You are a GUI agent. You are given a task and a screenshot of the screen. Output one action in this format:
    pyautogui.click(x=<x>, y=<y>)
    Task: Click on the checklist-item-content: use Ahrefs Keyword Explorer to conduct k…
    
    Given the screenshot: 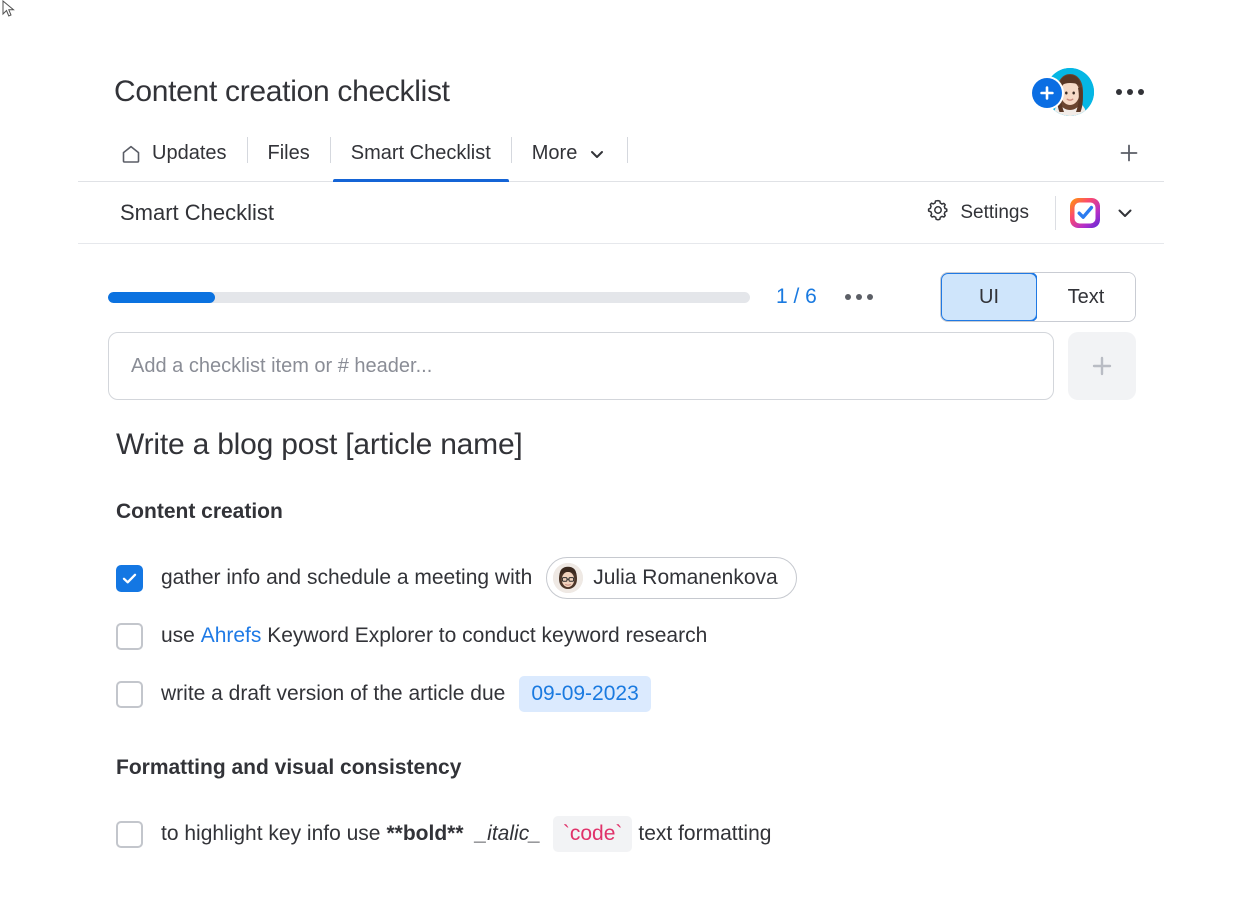 What is the action you would take?
    pyautogui.click(x=434, y=636)
    